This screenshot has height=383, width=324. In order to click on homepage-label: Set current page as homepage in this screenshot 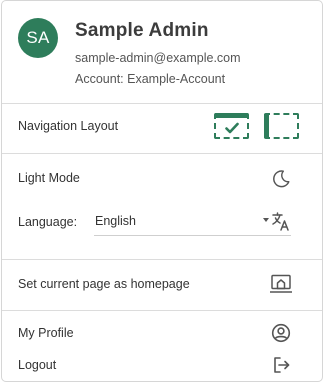, I will do `click(104, 284)`.